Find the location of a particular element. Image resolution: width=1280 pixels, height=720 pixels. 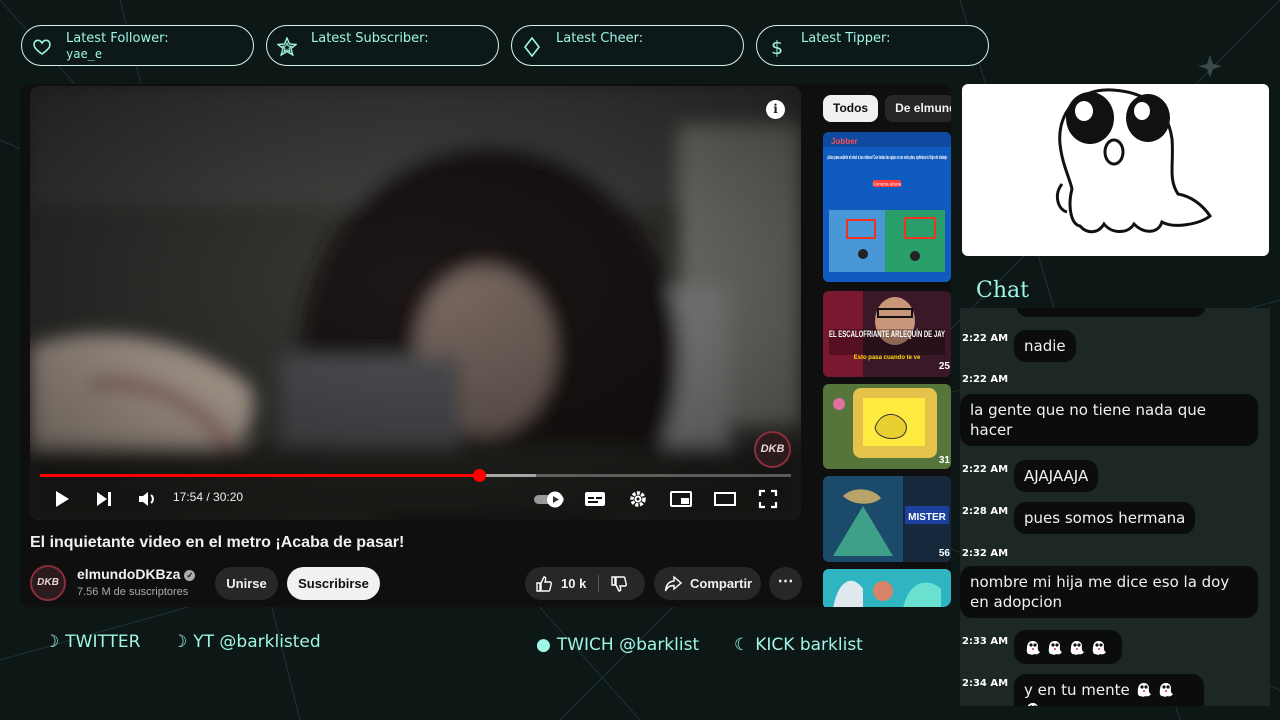

chat-bubble-partial is located at coordinates (1111, 312).